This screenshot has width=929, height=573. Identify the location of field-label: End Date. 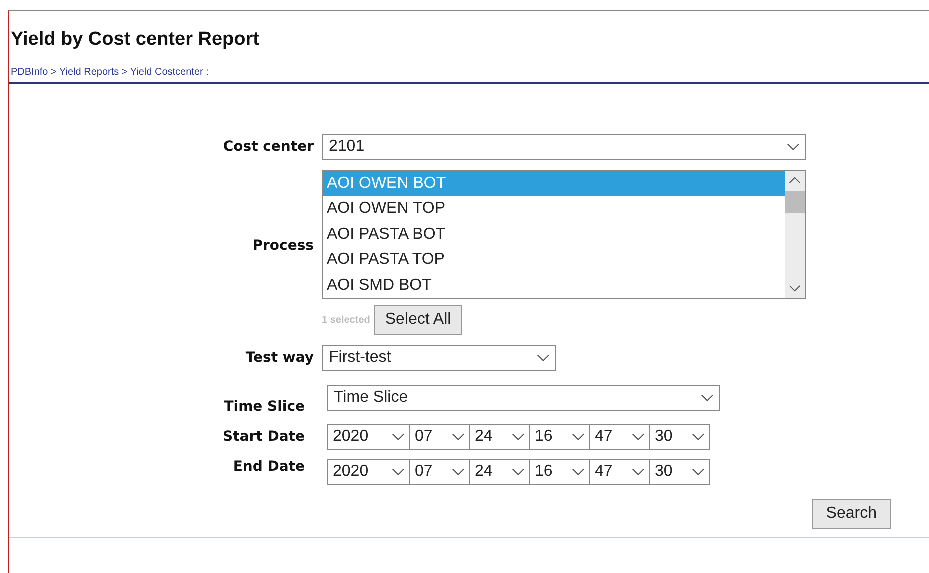
(268, 468).